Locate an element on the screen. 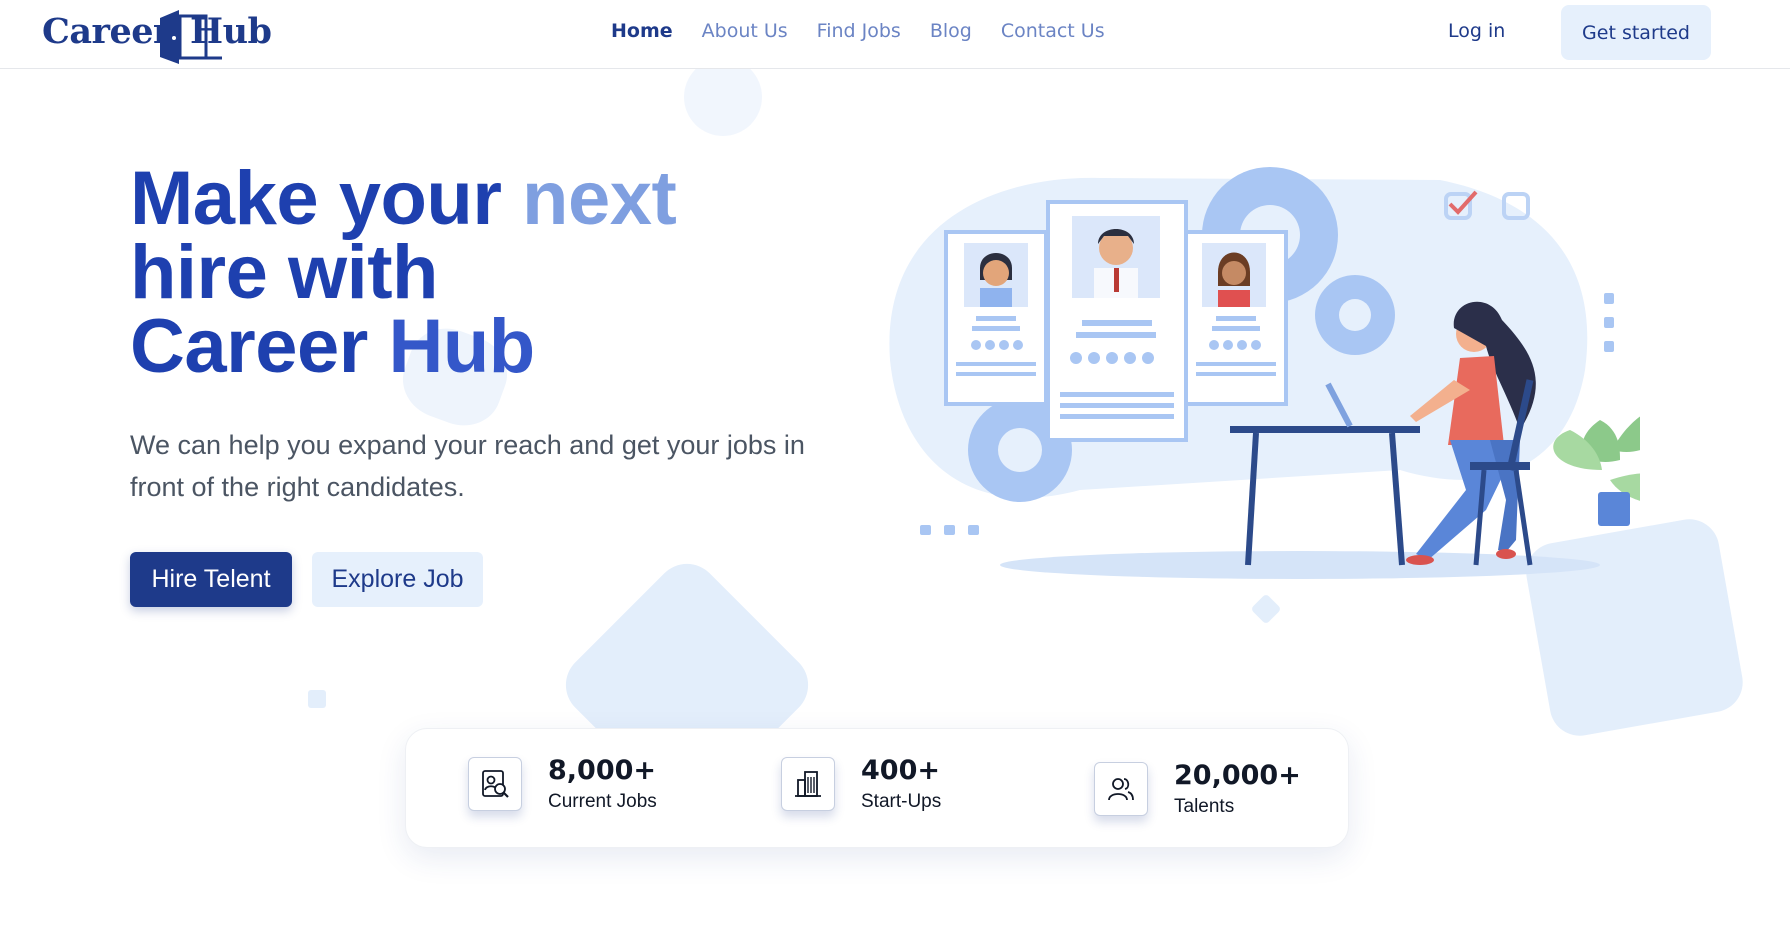  nav-find-jobs: Find Jobs is located at coordinates (859, 31).